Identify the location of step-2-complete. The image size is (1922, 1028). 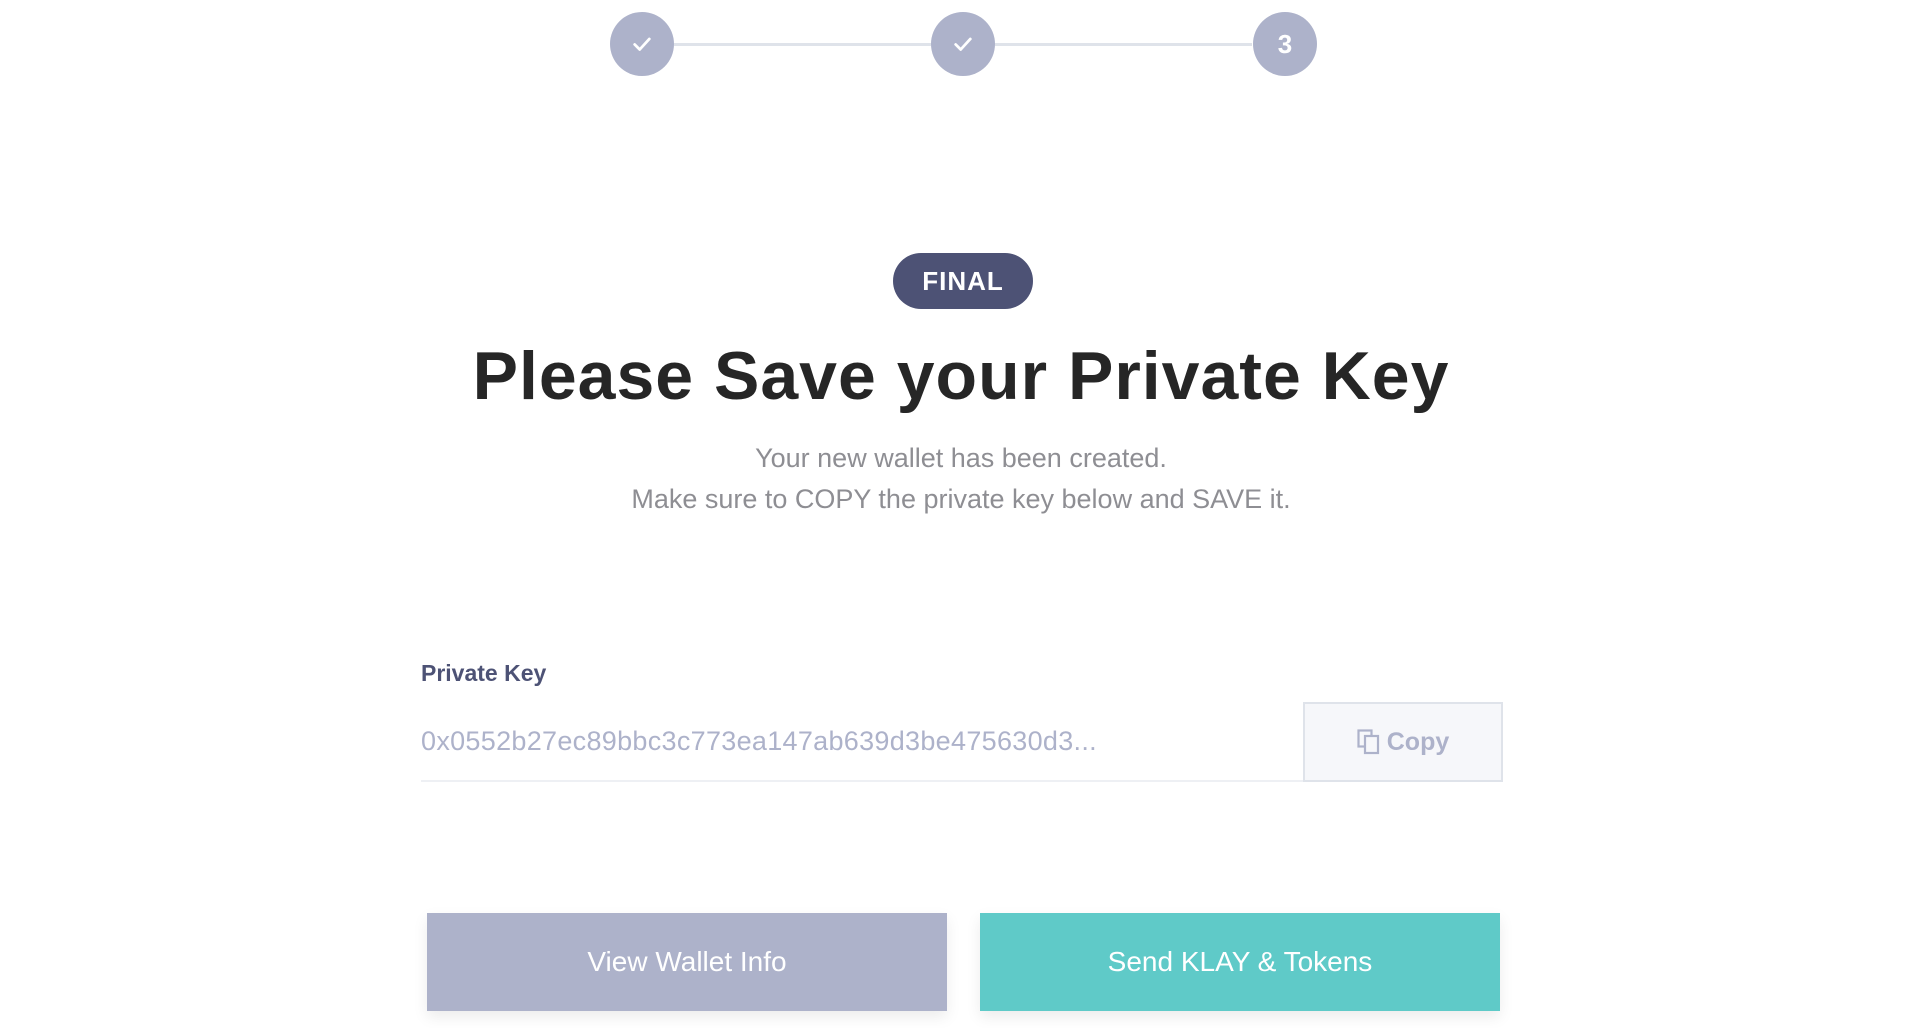
(963, 44).